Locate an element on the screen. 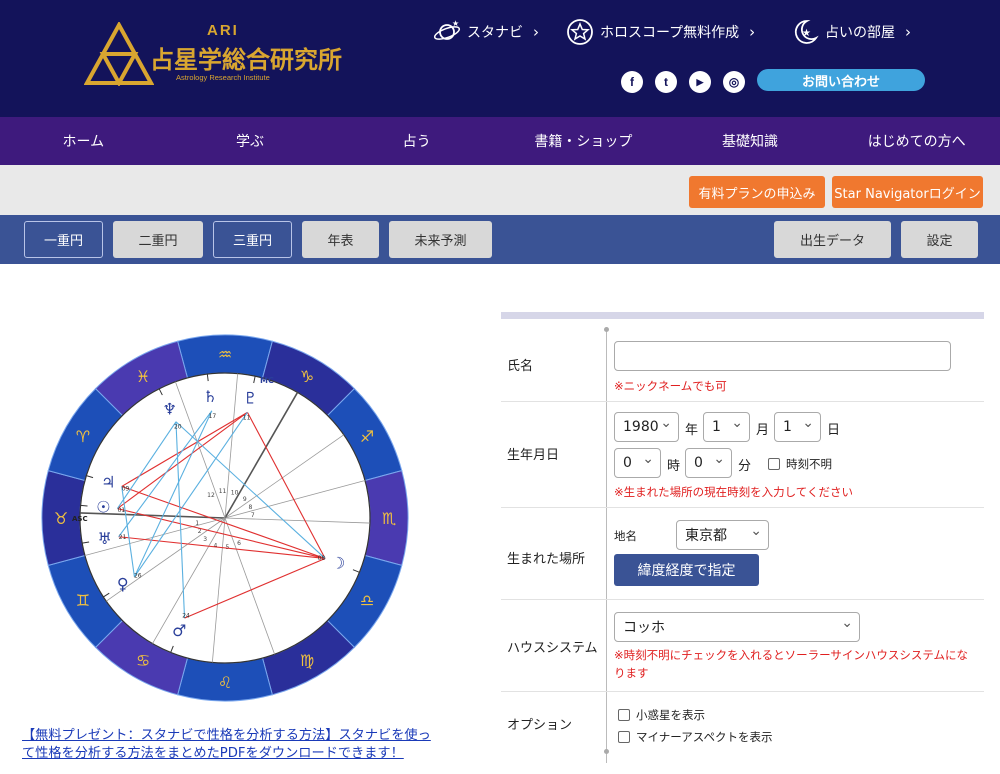  logo-subtitle: Astrology Research Institute is located at coordinates (223, 77).